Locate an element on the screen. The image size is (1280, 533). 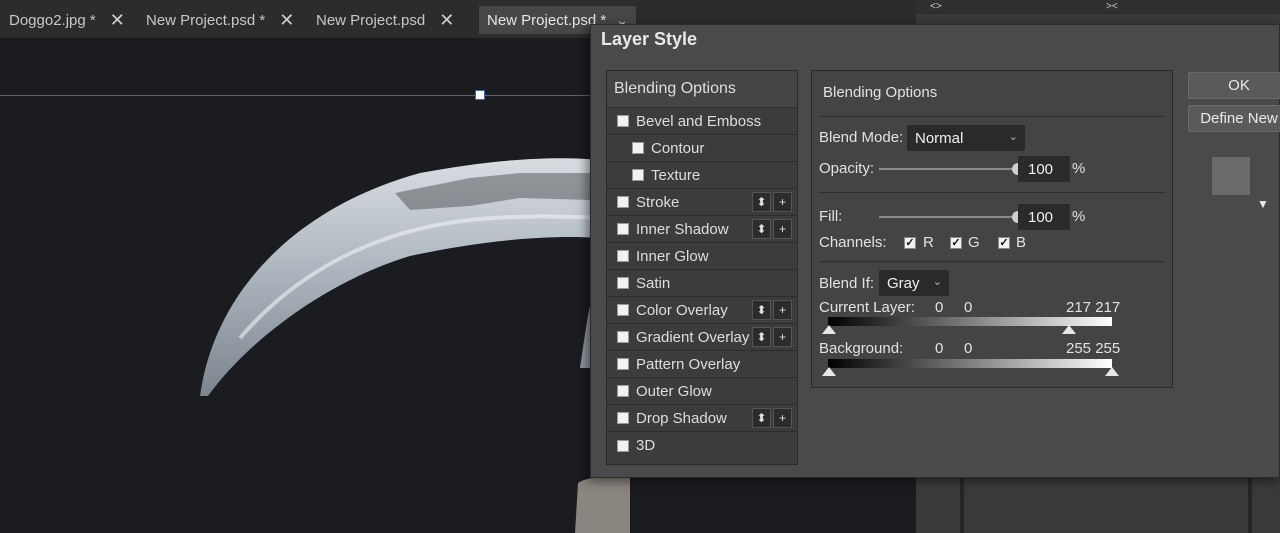
opacity-input: 100 is located at coordinates (1044, 169).